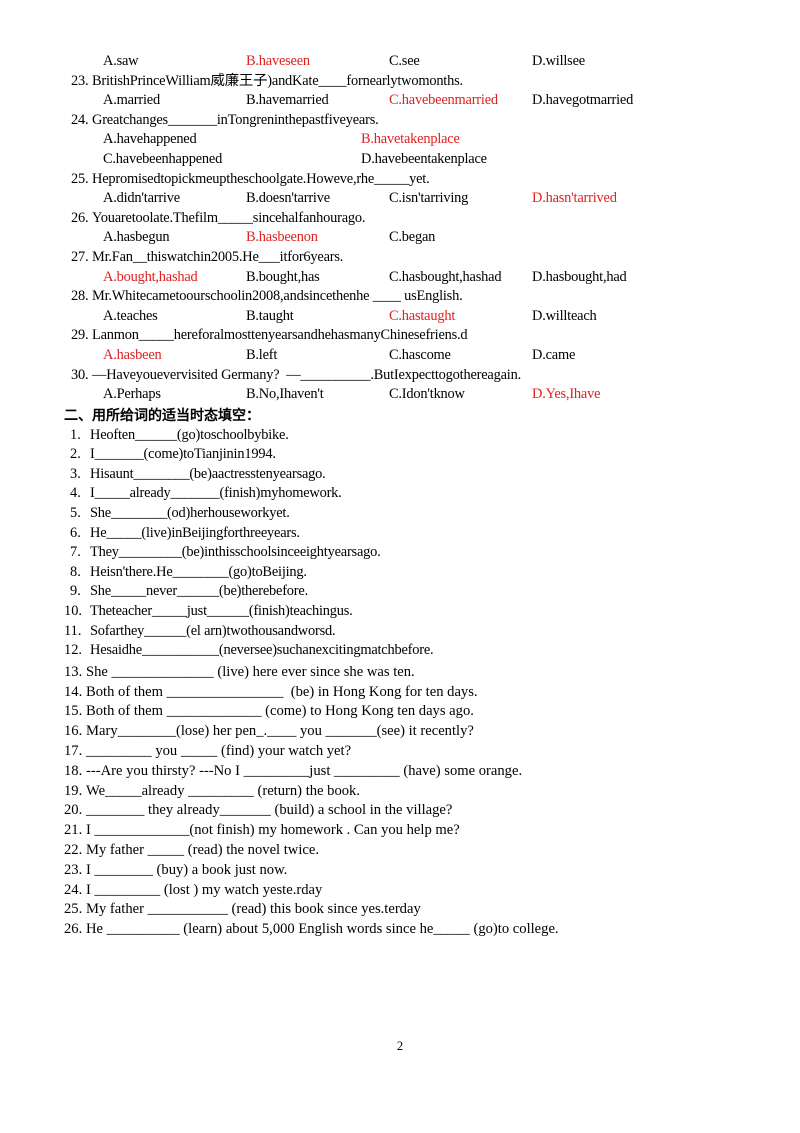 Image resolution: width=800 pixels, height=1133 pixels. What do you see at coordinates (195, 532) in the screenshot?
I see `item-text: He_____(live)inBeijingforthreeyears.` at bounding box center [195, 532].